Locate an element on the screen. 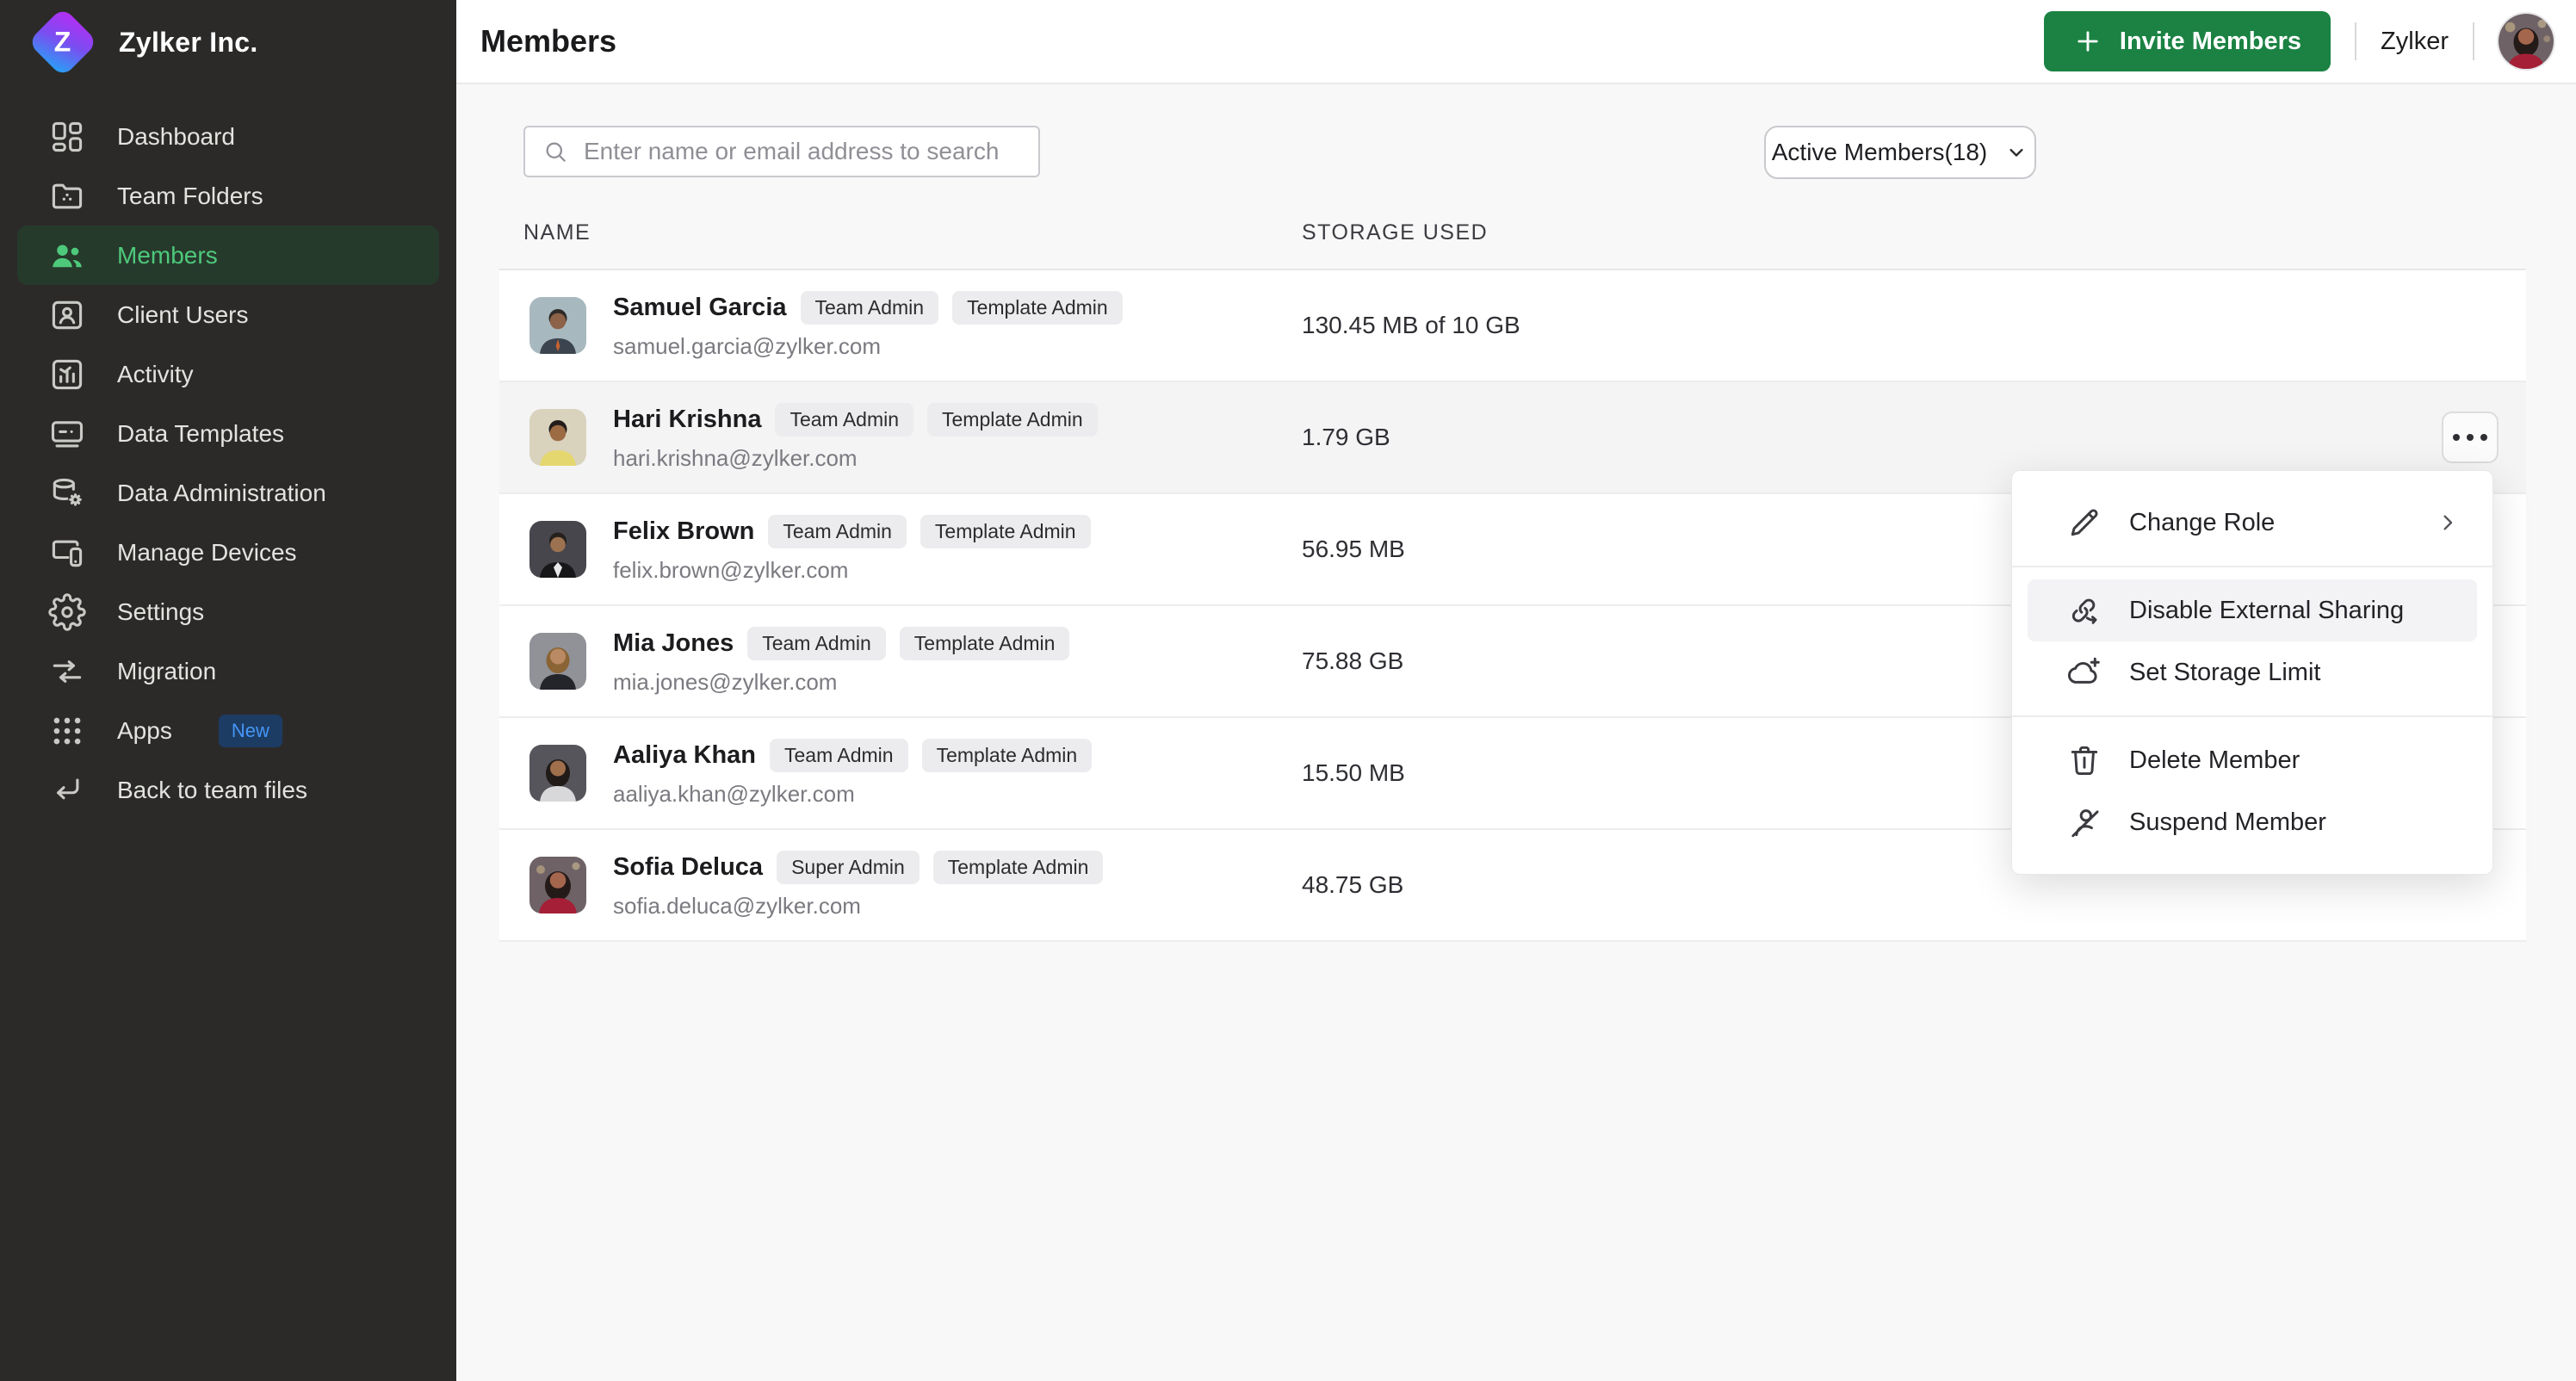 The image size is (2576, 1381). sidebar-item-label: Settings is located at coordinates (161, 611).